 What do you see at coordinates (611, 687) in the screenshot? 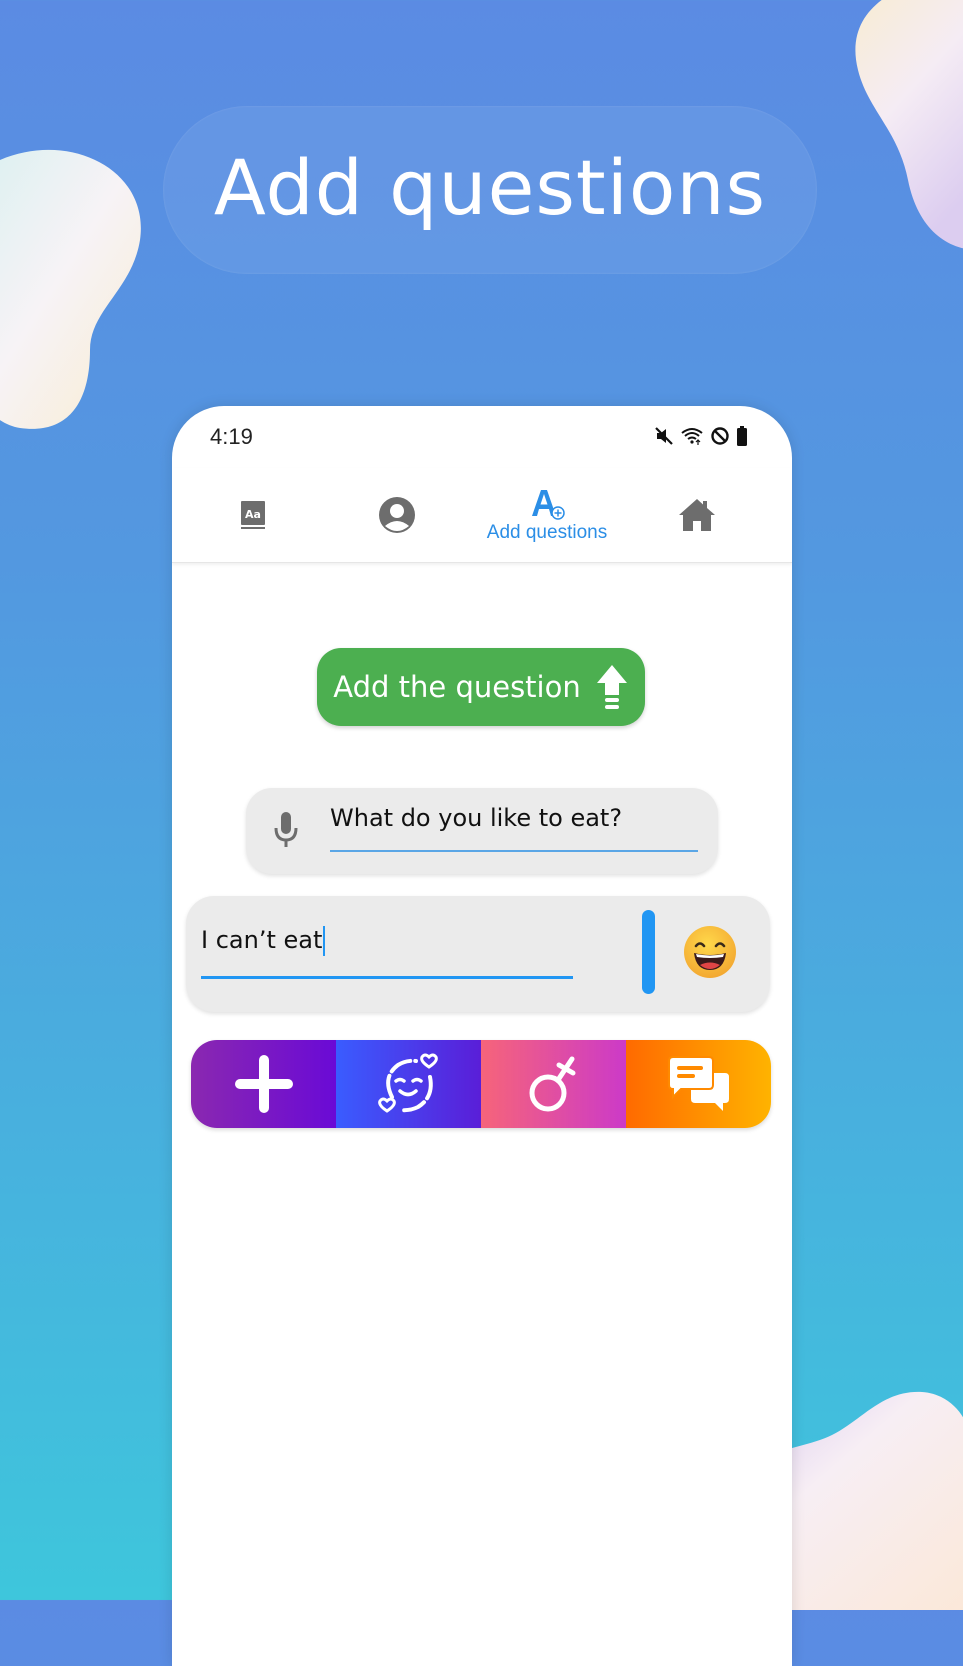
I see `upload-arrow-icon` at bounding box center [611, 687].